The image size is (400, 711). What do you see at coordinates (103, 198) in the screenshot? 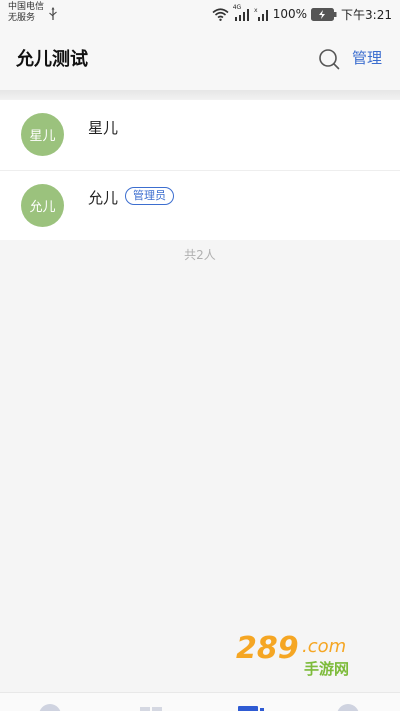
I see `member-name: 允儿` at bounding box center [103, 198].